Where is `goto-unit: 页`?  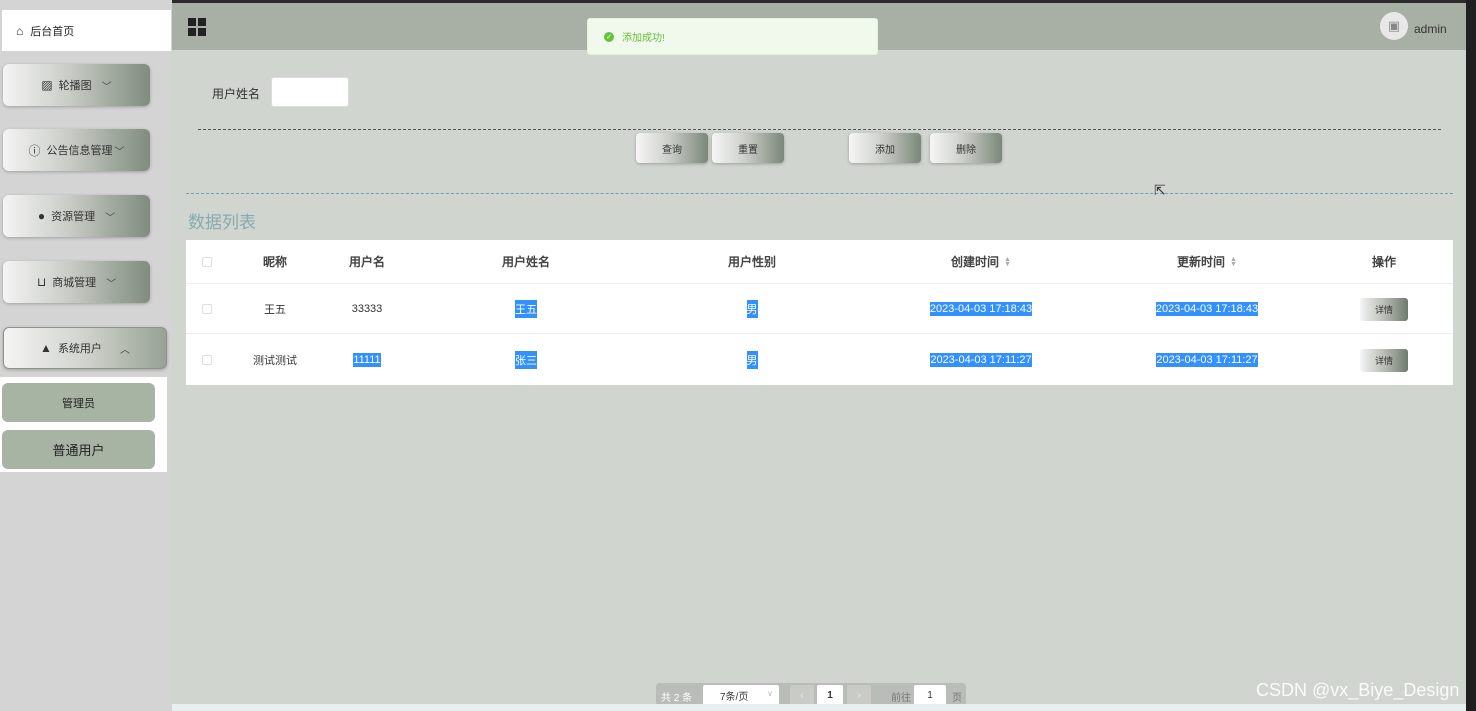
goto-unit: 页 is located at coordinates (957, 698).